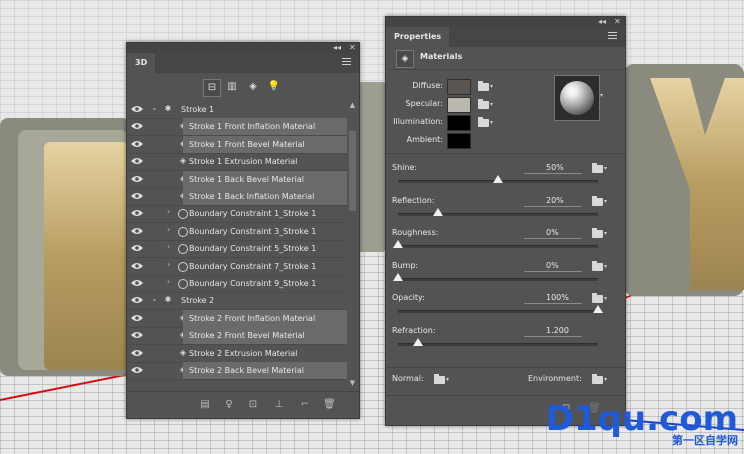  Describe the element at coordinates (237, 371) in the screenshot. I see `layer-row: ◈Stroke 2 Back Bevel Material` at that location.